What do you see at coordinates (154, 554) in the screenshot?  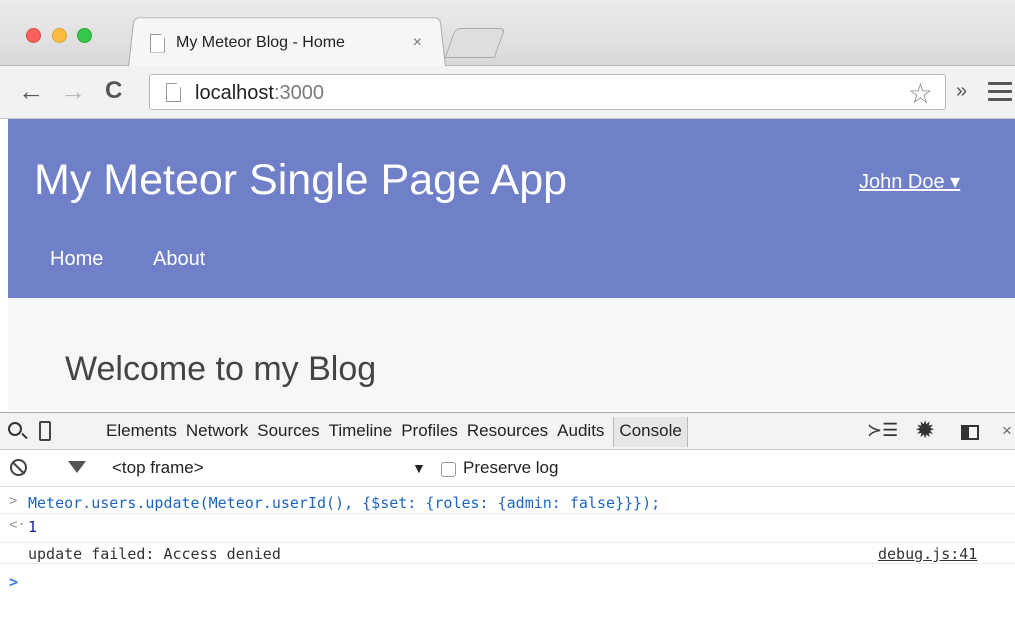 I see `console-error-message: update failed: Access denied` at bounding box center [154, 554].